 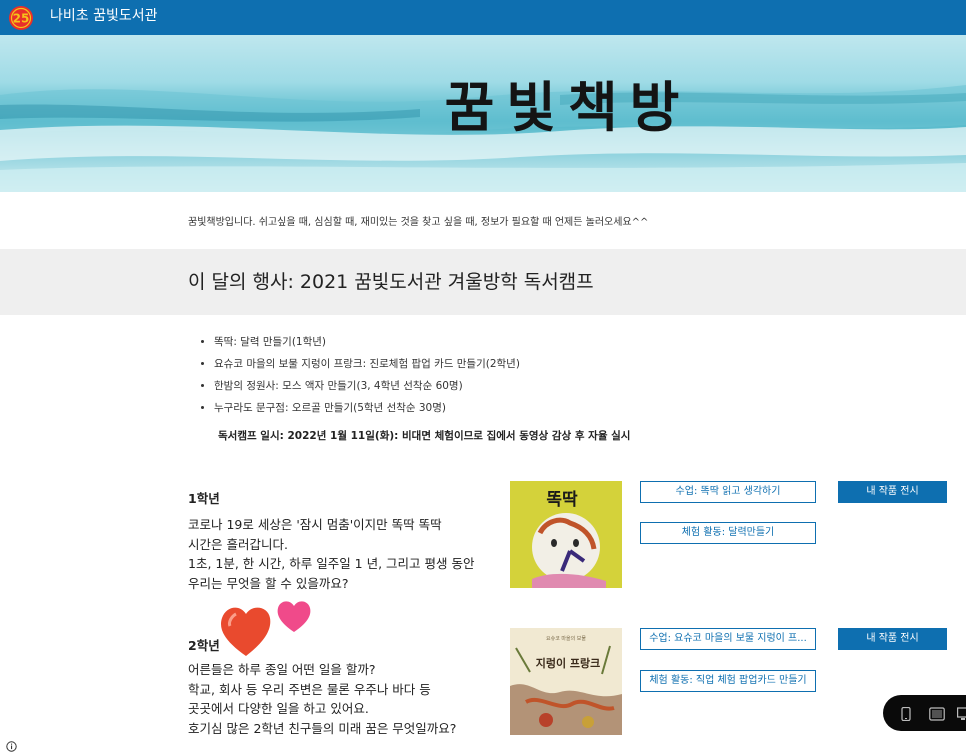 What do you see at coordinates (728, 492) in the screenshot?
I see `grade1-lesson-button: 수업: 똑딱 읽고 생각하기` at bounding box center [728, 492].